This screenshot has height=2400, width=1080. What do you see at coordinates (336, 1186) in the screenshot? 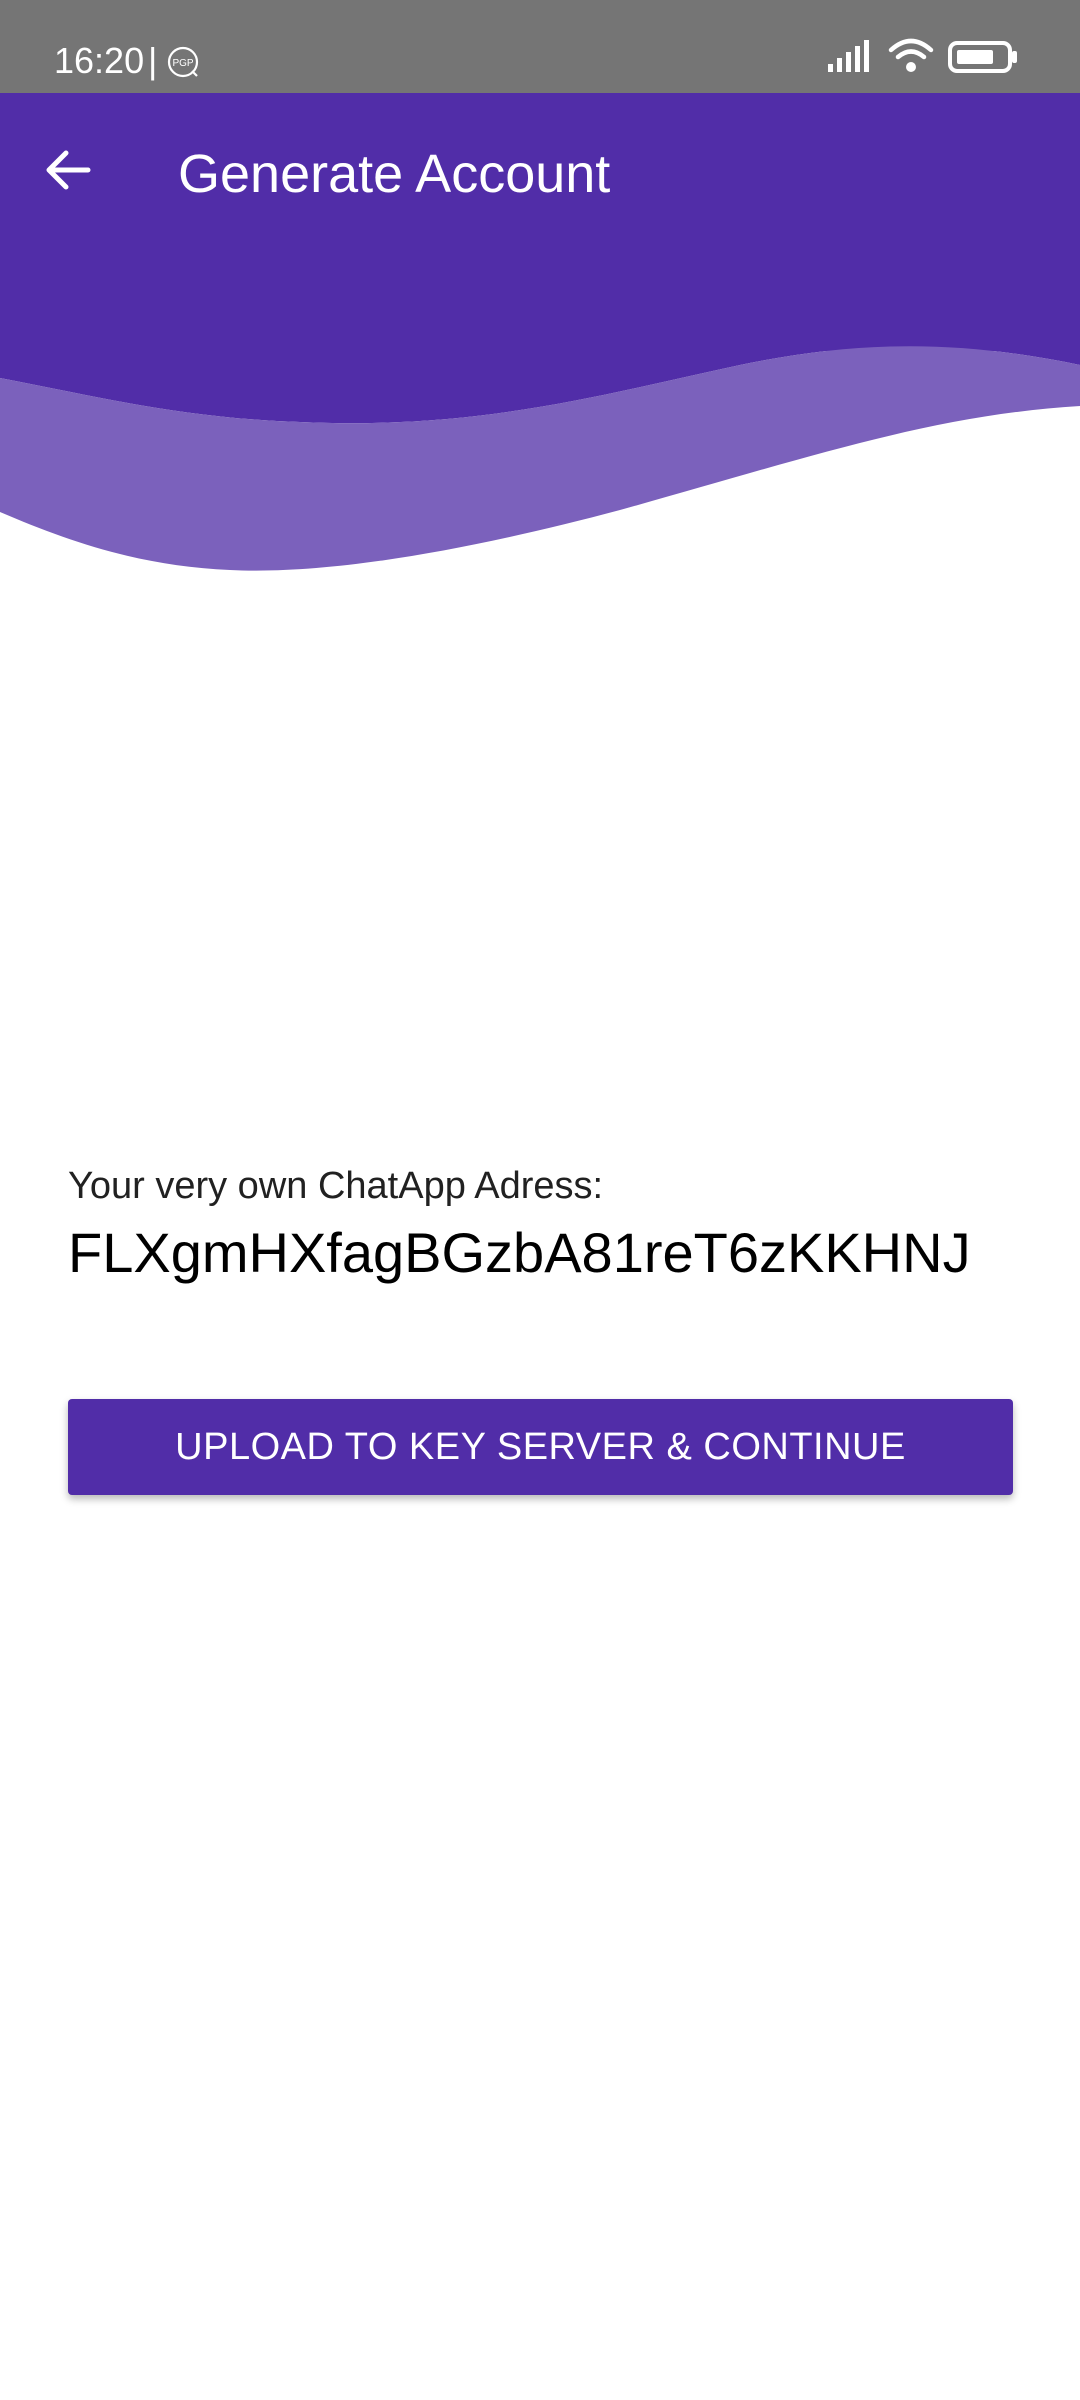
I see `address-label: Your very own ChatApp Adress:` at bounding box center [336, 1186].